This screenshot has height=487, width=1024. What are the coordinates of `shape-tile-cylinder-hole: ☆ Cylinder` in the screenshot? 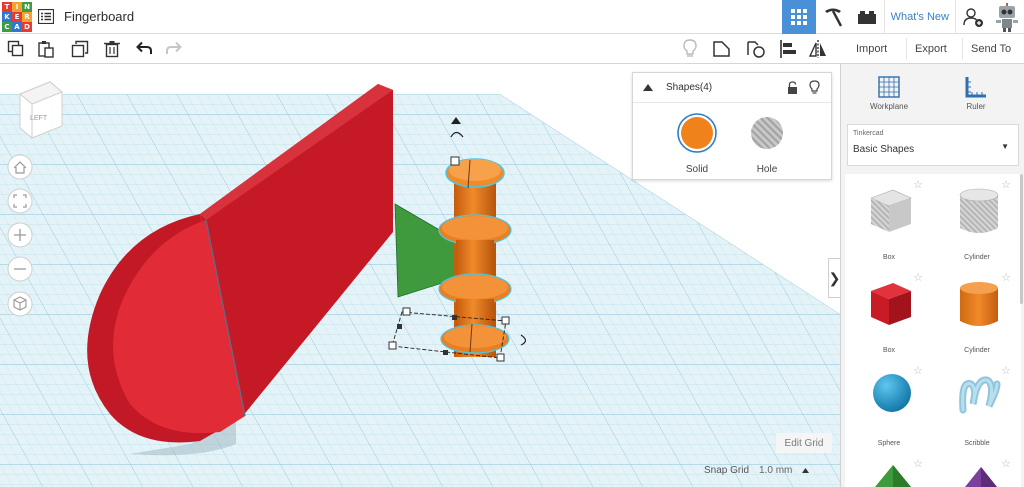 It's located at (977, 220).